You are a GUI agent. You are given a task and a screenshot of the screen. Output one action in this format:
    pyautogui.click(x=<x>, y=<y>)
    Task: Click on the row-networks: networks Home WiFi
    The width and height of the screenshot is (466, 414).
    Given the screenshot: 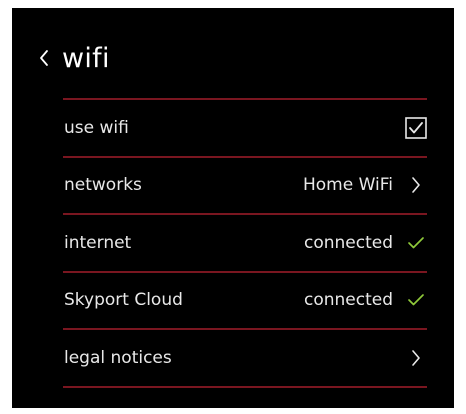 What is the action you would take?
    pyautogui.click(x=245, y=186)
    